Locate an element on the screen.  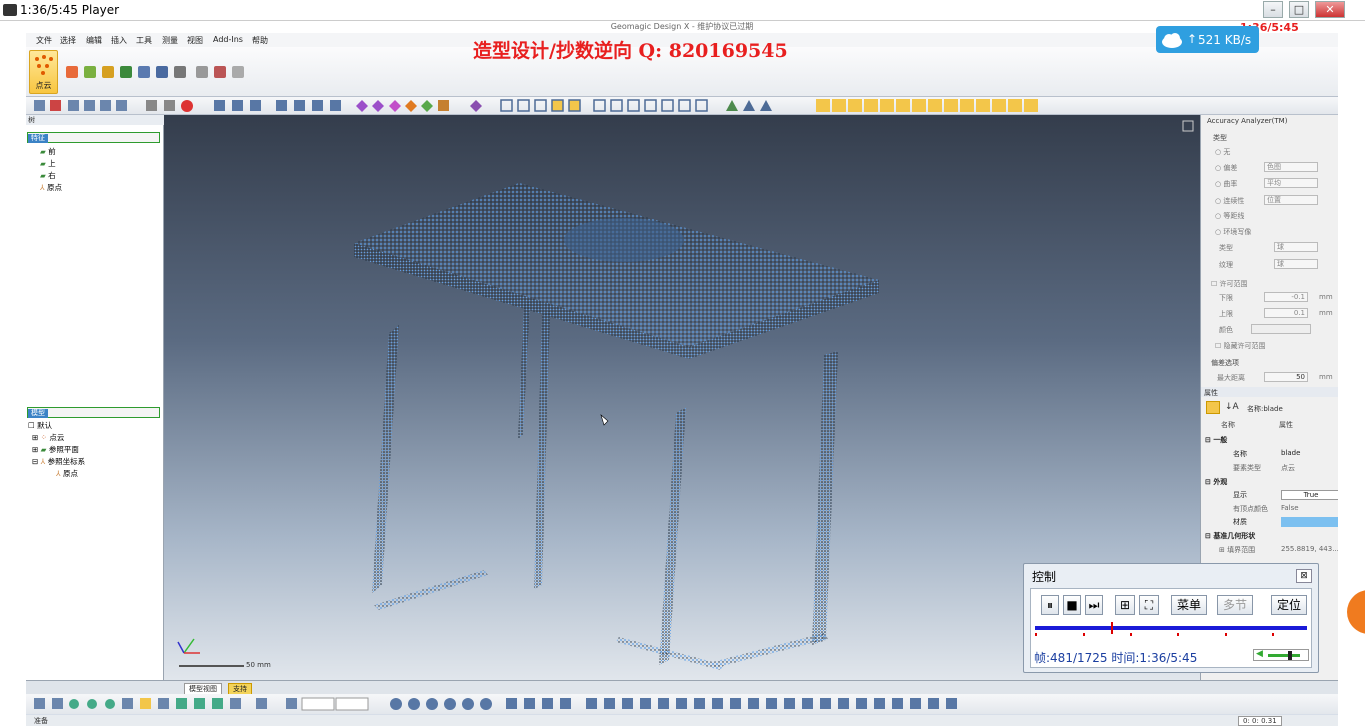
sort-category-icon is located at coordinates (1213, 407).